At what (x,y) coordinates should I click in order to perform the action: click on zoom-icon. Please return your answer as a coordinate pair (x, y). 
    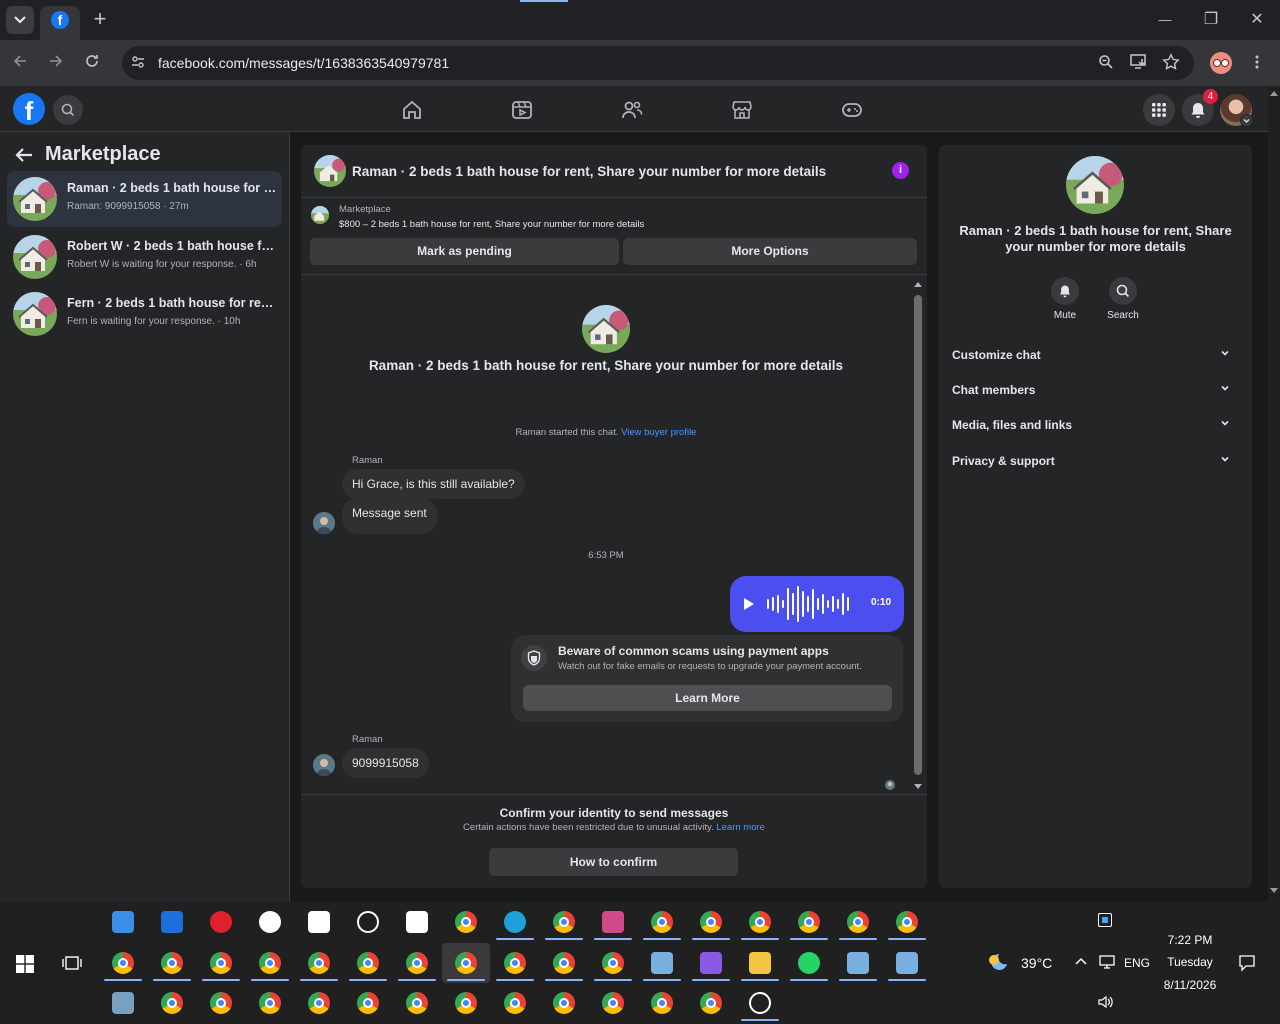
    Looking at the image, I should click on (1106, 62).